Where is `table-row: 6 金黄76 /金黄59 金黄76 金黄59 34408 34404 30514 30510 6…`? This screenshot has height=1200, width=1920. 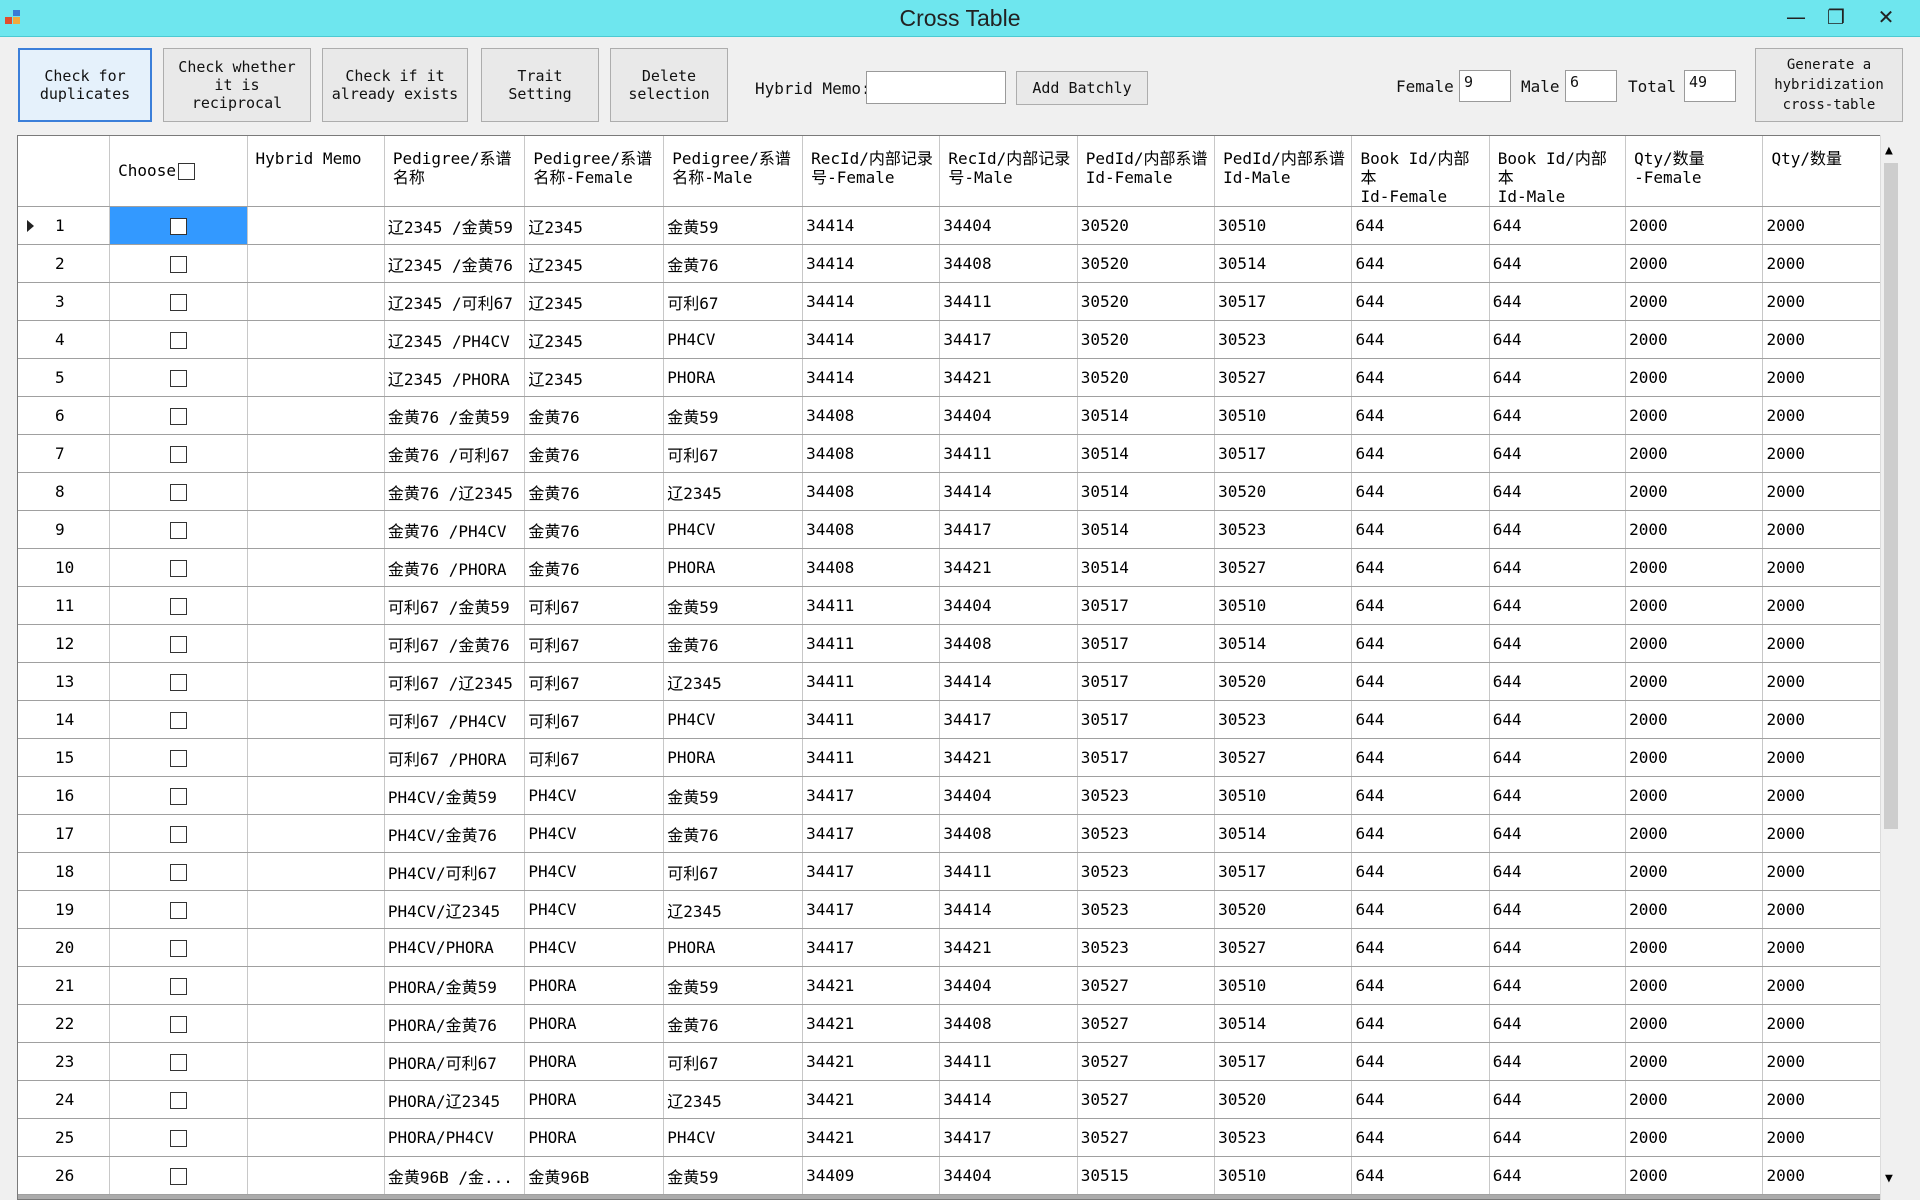 table-row: 6 金黄76 /金黄59 金黄76 金黄59 34408 34404 30514 30510 6… is located at coordinates (959, 415).